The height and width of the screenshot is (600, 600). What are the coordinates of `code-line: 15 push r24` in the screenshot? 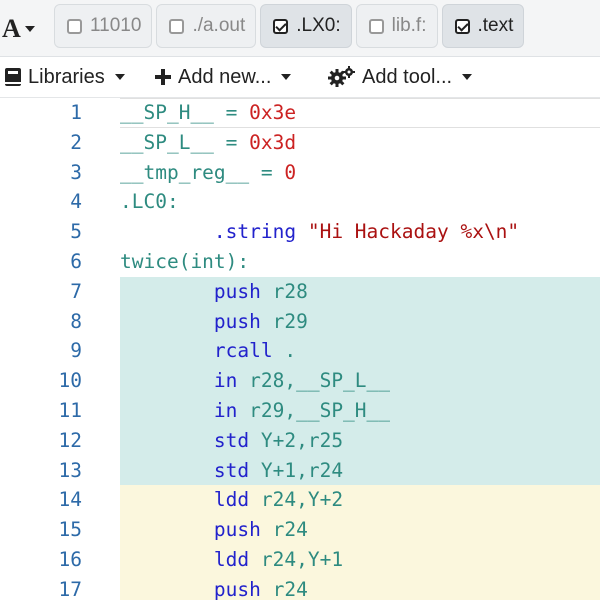 It's located at (300, 530).